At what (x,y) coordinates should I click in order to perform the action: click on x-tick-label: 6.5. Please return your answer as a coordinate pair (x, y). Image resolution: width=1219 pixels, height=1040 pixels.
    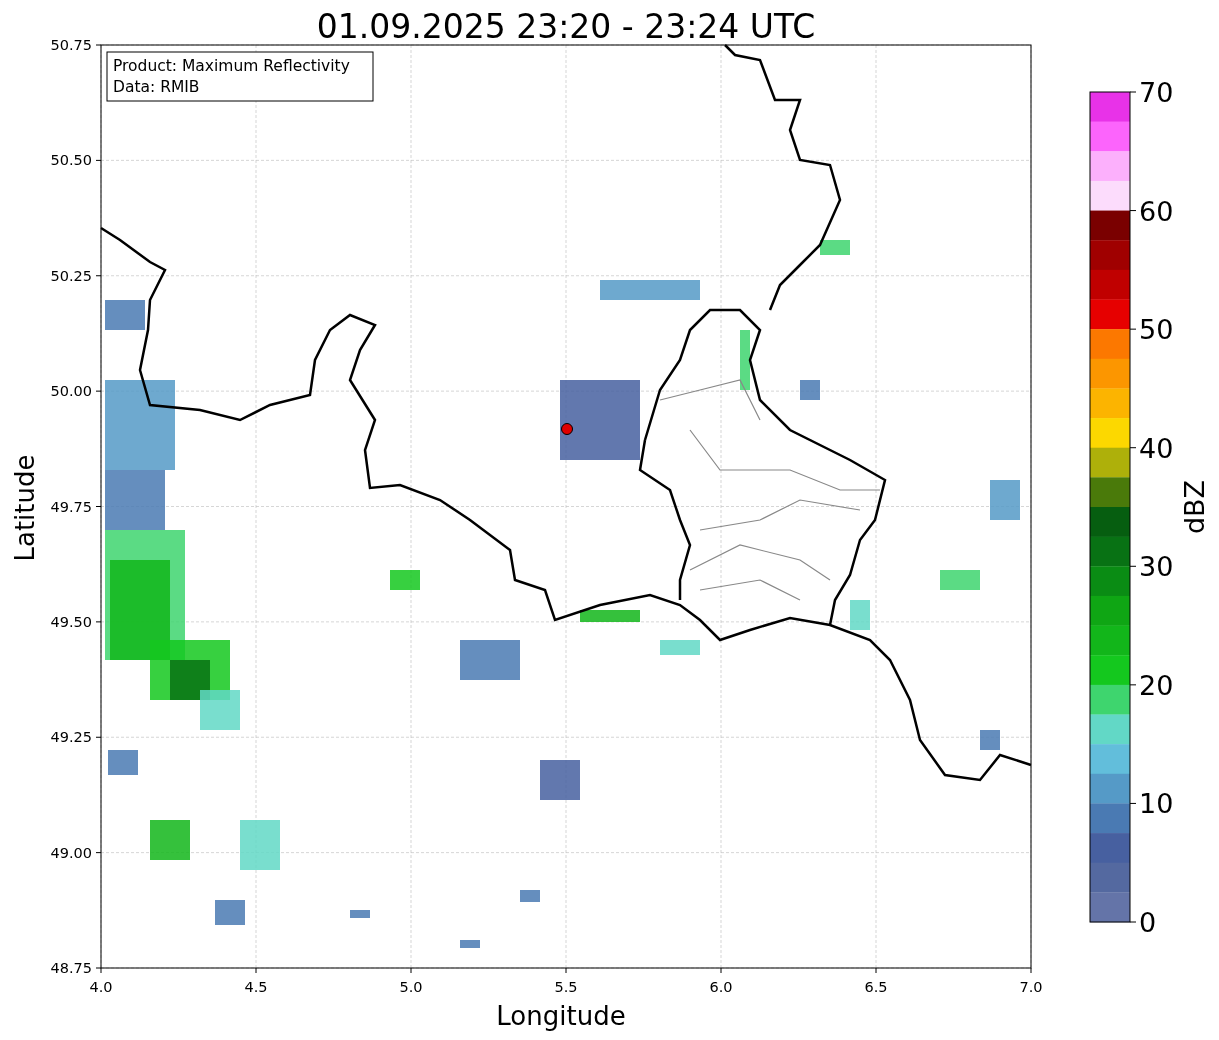
    Looking at the image, I should click on (876, 987).